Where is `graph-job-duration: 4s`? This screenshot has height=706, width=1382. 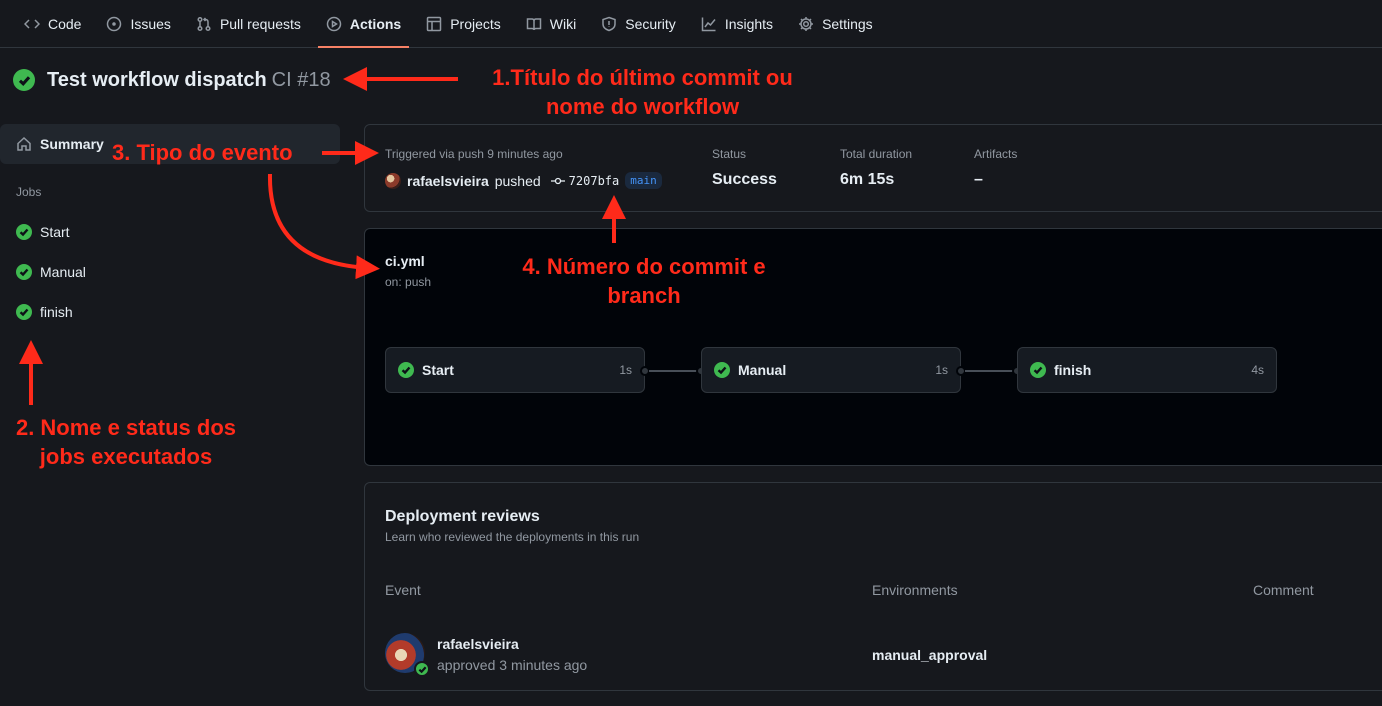 graph-job-duration: 4s is located at coordinates (1257, 370).